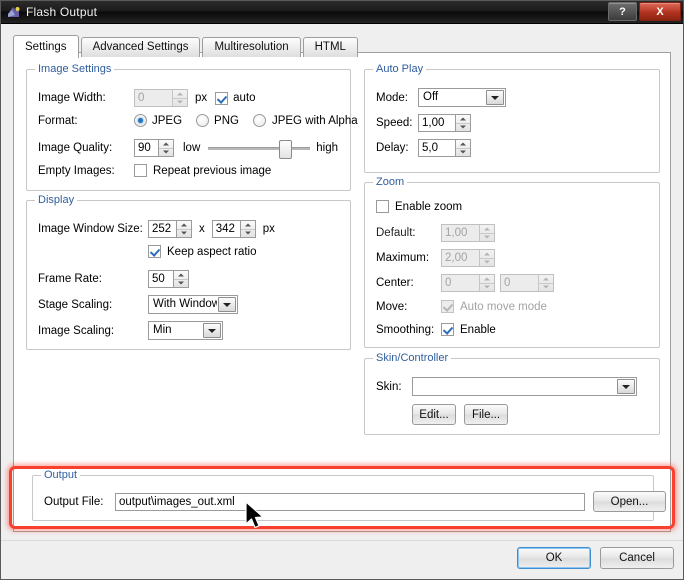 This screenshot has height=580, width=684. I want to click on height-spin-buttons, so click(247, 229).